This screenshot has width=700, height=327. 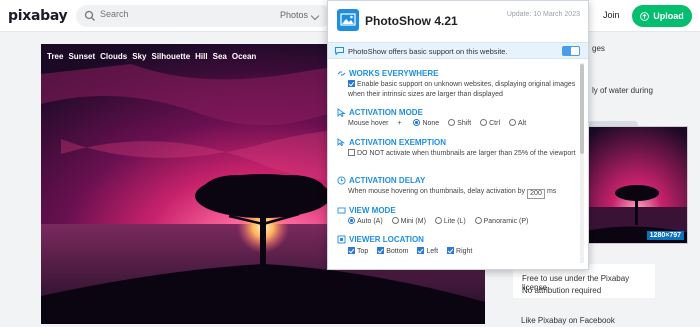 I want to click on cursor-icon, so click(x=341, y=112).